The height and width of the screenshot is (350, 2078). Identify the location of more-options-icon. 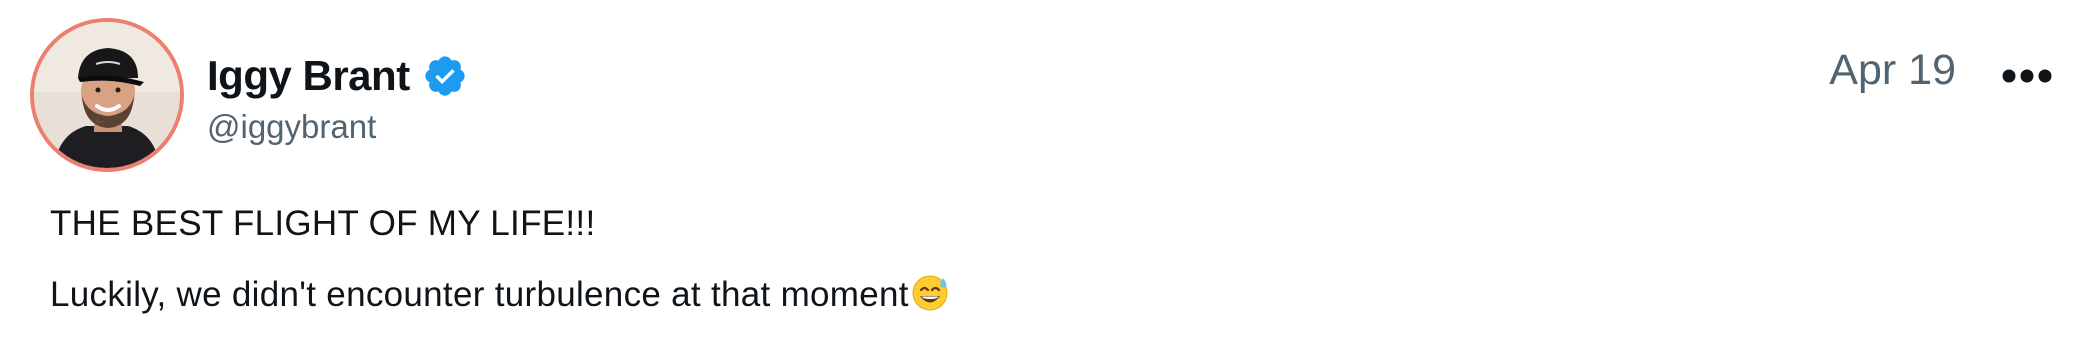
(2027, 76).